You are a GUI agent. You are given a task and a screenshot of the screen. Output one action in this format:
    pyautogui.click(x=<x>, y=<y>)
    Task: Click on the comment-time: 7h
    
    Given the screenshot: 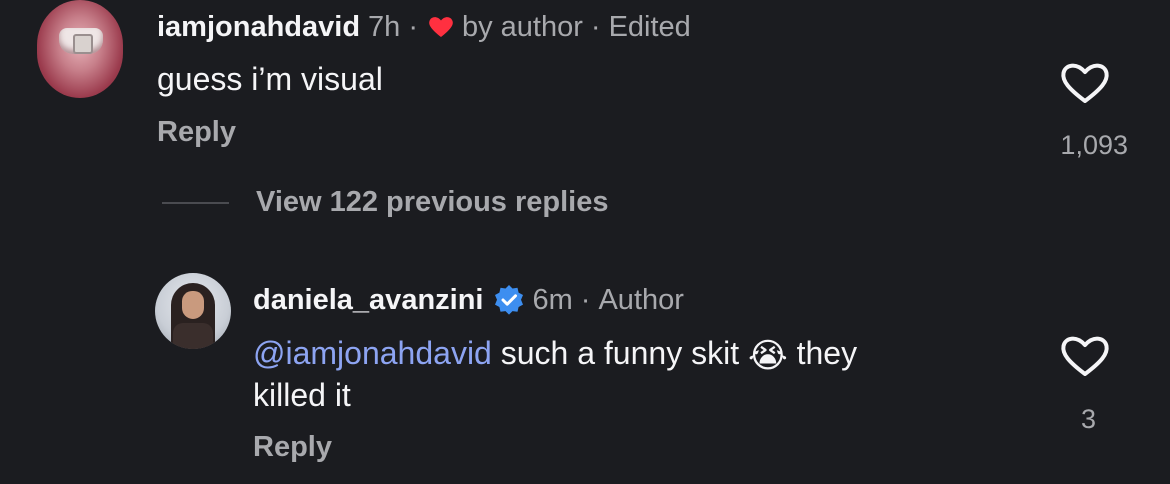 What is the action you would take?
    pyautogui.click(x=384, y=26)
    